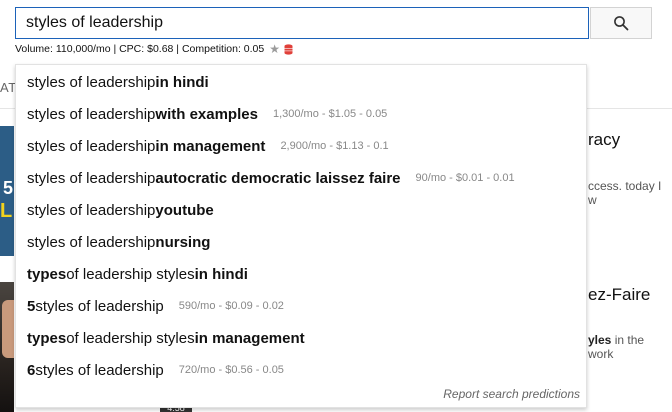 The image size is (672, 412). Describe the element at coordinates (184, 210) in the screenshot. I see `suggestion-completion: youtube` at that location.